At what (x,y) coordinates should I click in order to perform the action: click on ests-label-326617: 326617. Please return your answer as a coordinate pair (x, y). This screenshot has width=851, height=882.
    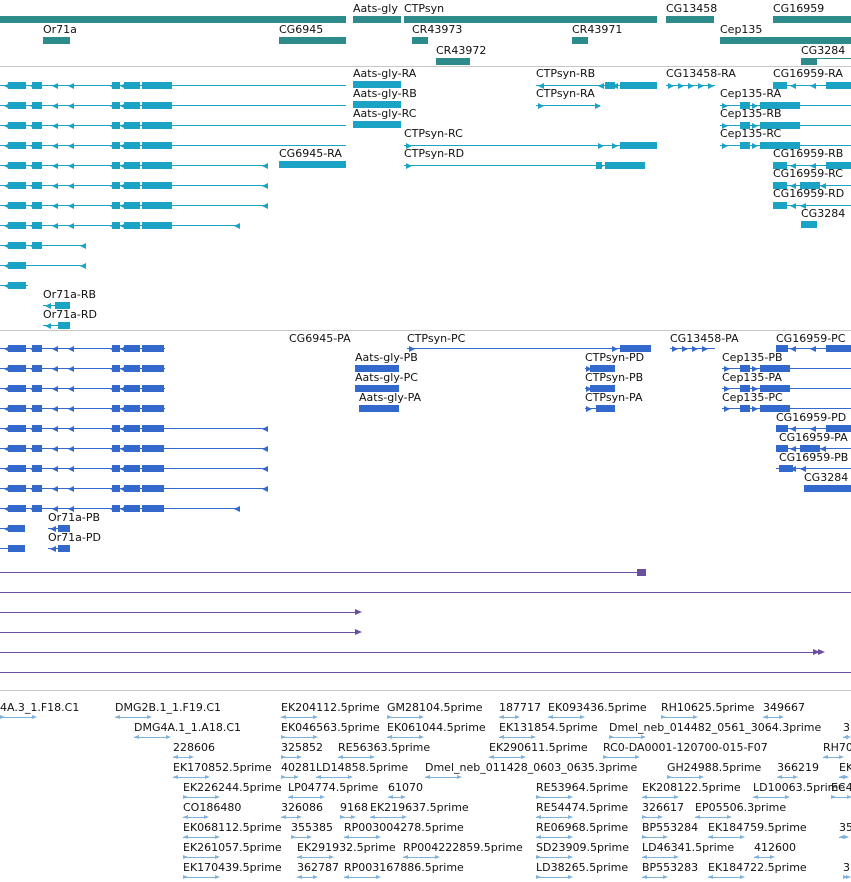
    Looking at the image, I should click on (663, 807).